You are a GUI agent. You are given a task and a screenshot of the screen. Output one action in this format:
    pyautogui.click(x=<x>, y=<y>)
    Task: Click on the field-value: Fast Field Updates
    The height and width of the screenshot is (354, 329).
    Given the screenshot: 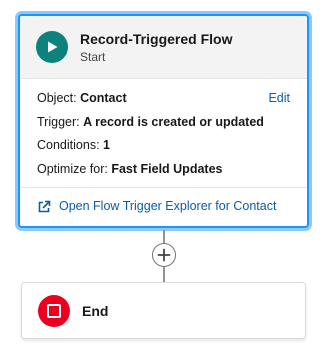 What is the action you would take?
    pyautogui.click(x=167, y=169)
    